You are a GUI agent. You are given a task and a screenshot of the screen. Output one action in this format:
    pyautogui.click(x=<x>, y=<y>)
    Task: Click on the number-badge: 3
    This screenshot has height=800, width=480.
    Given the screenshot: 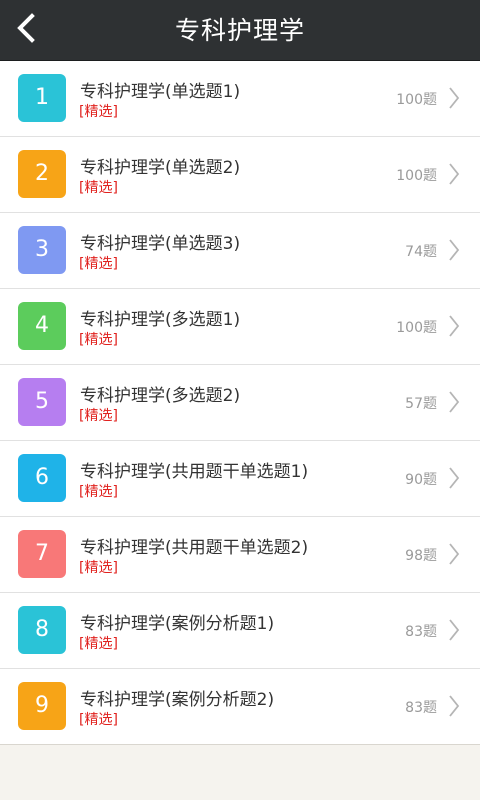 What is the action you would take?
    pyautogui.click(x=42, y=250)
    